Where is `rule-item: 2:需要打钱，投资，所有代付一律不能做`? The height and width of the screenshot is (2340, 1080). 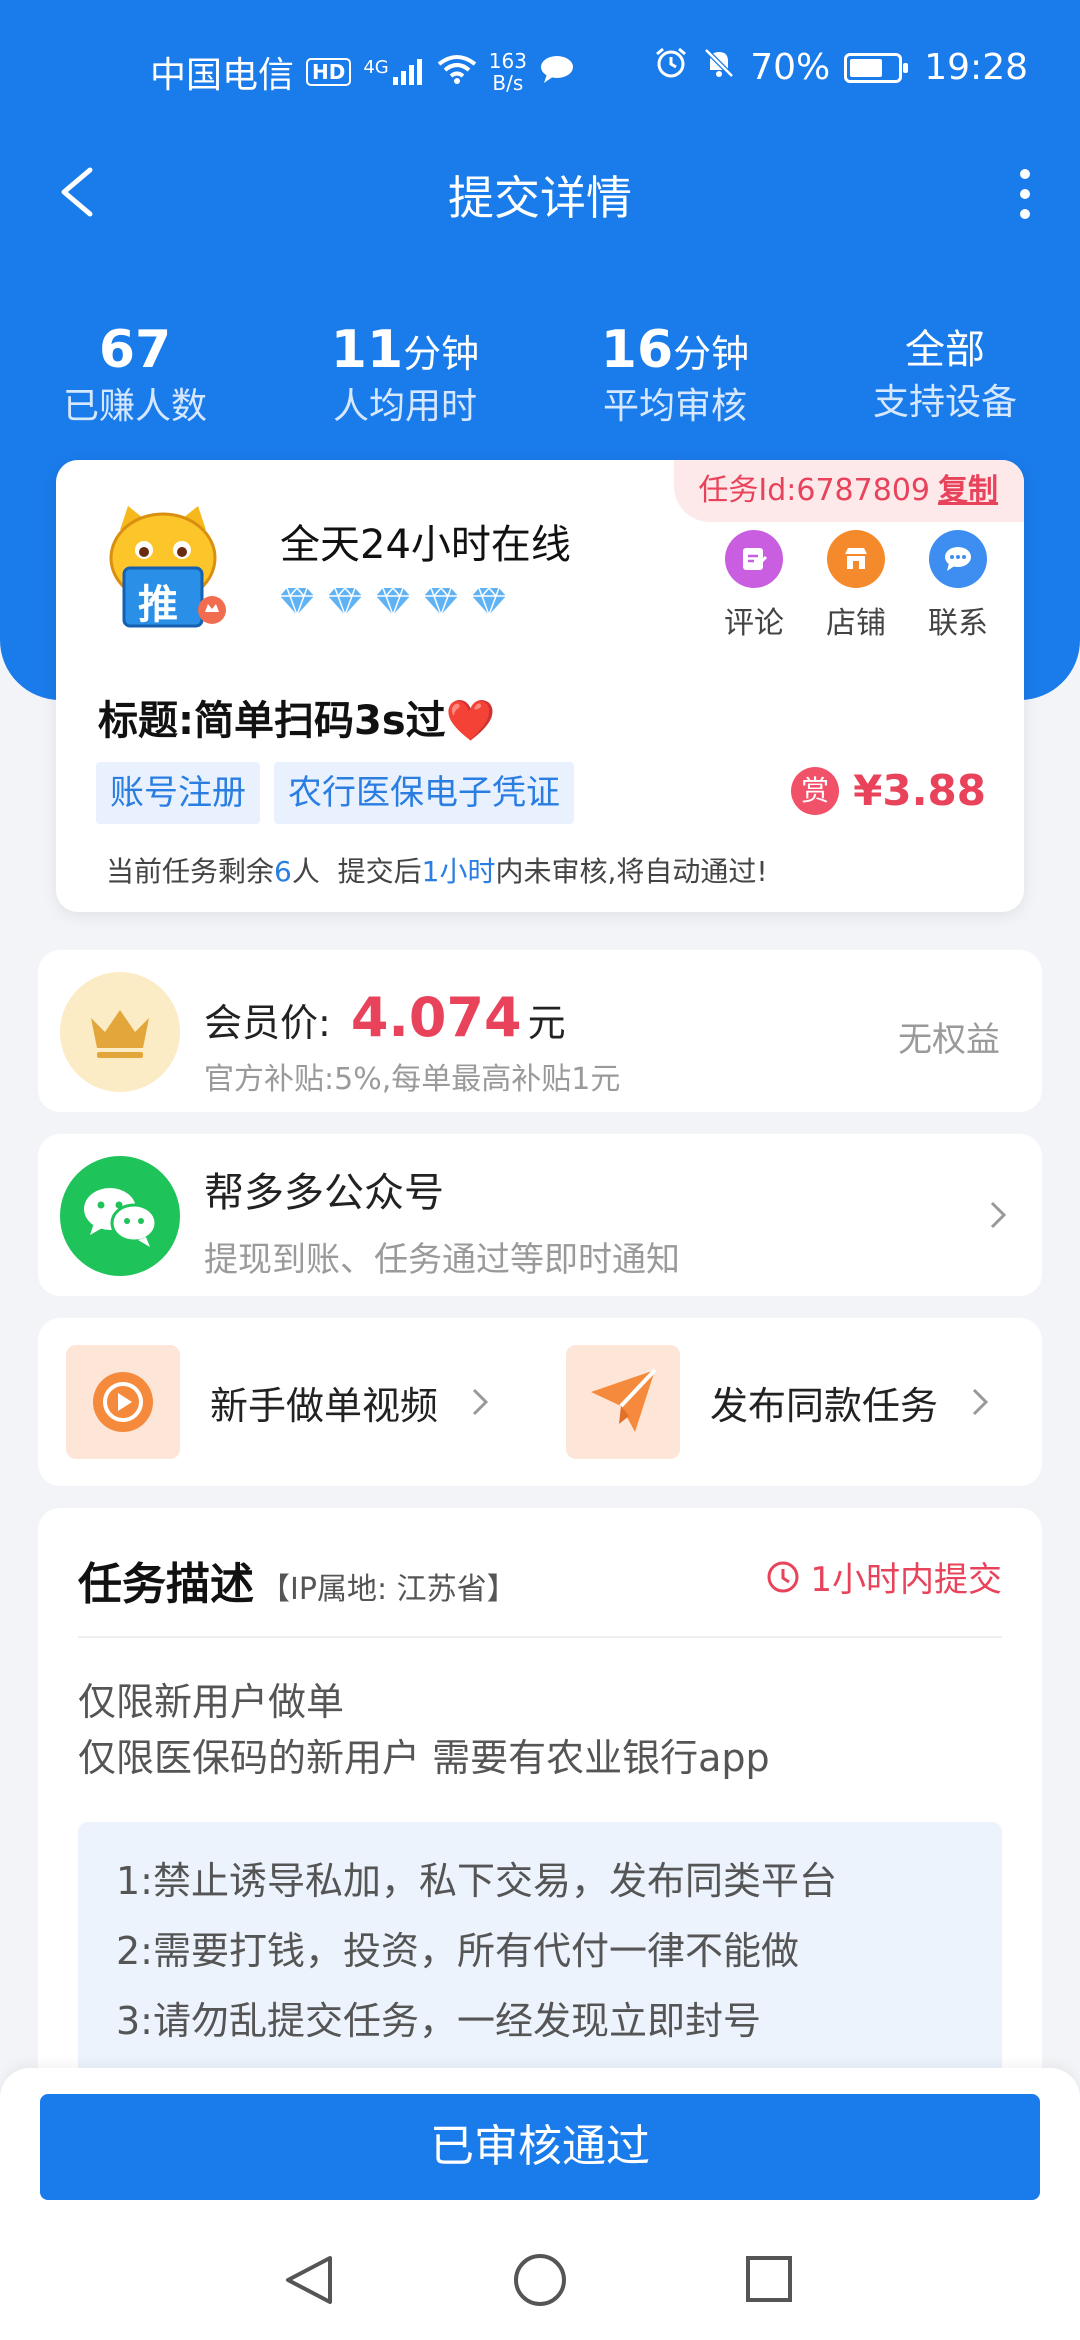
rule-item: 2:需要打钱，投资，所有代付一律不能做 is located at coordinates (457, 1951).